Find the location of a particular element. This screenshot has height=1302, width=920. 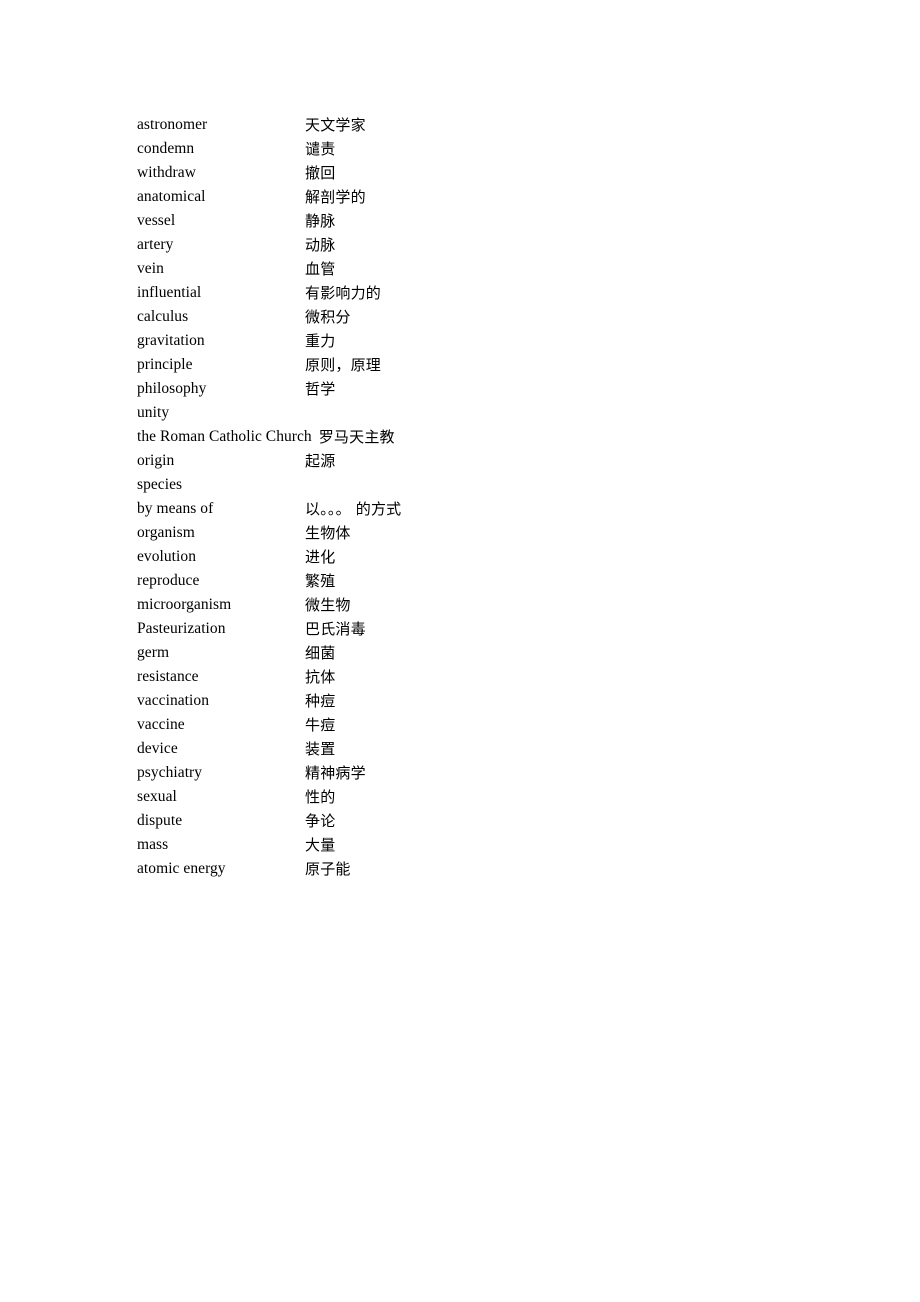

vocabulary-term: principle is located at coordinates (165, 364).